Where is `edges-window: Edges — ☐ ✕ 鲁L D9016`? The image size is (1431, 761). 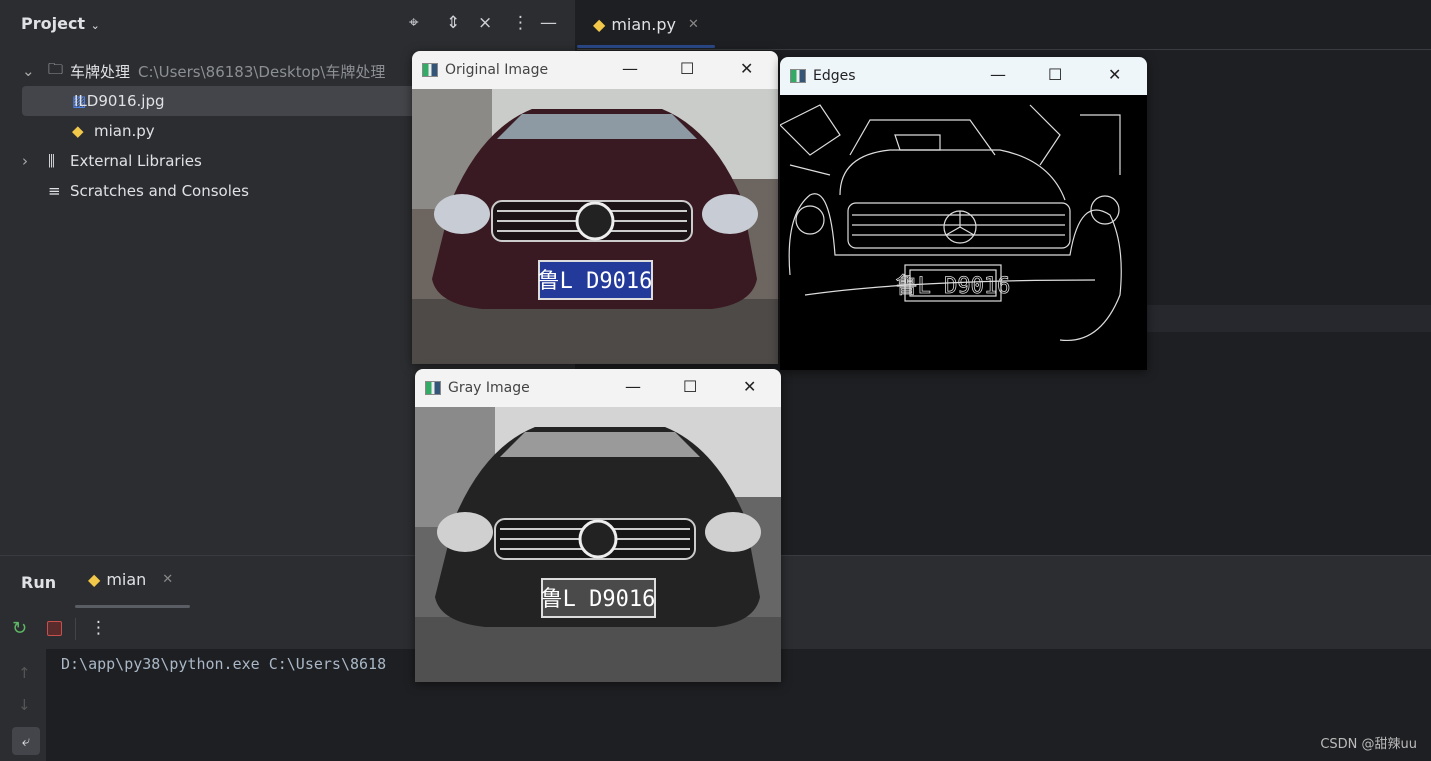
edges-window: Edges — ☐ ✕ 鲁L D9016 is located at coordinates (963, 213).